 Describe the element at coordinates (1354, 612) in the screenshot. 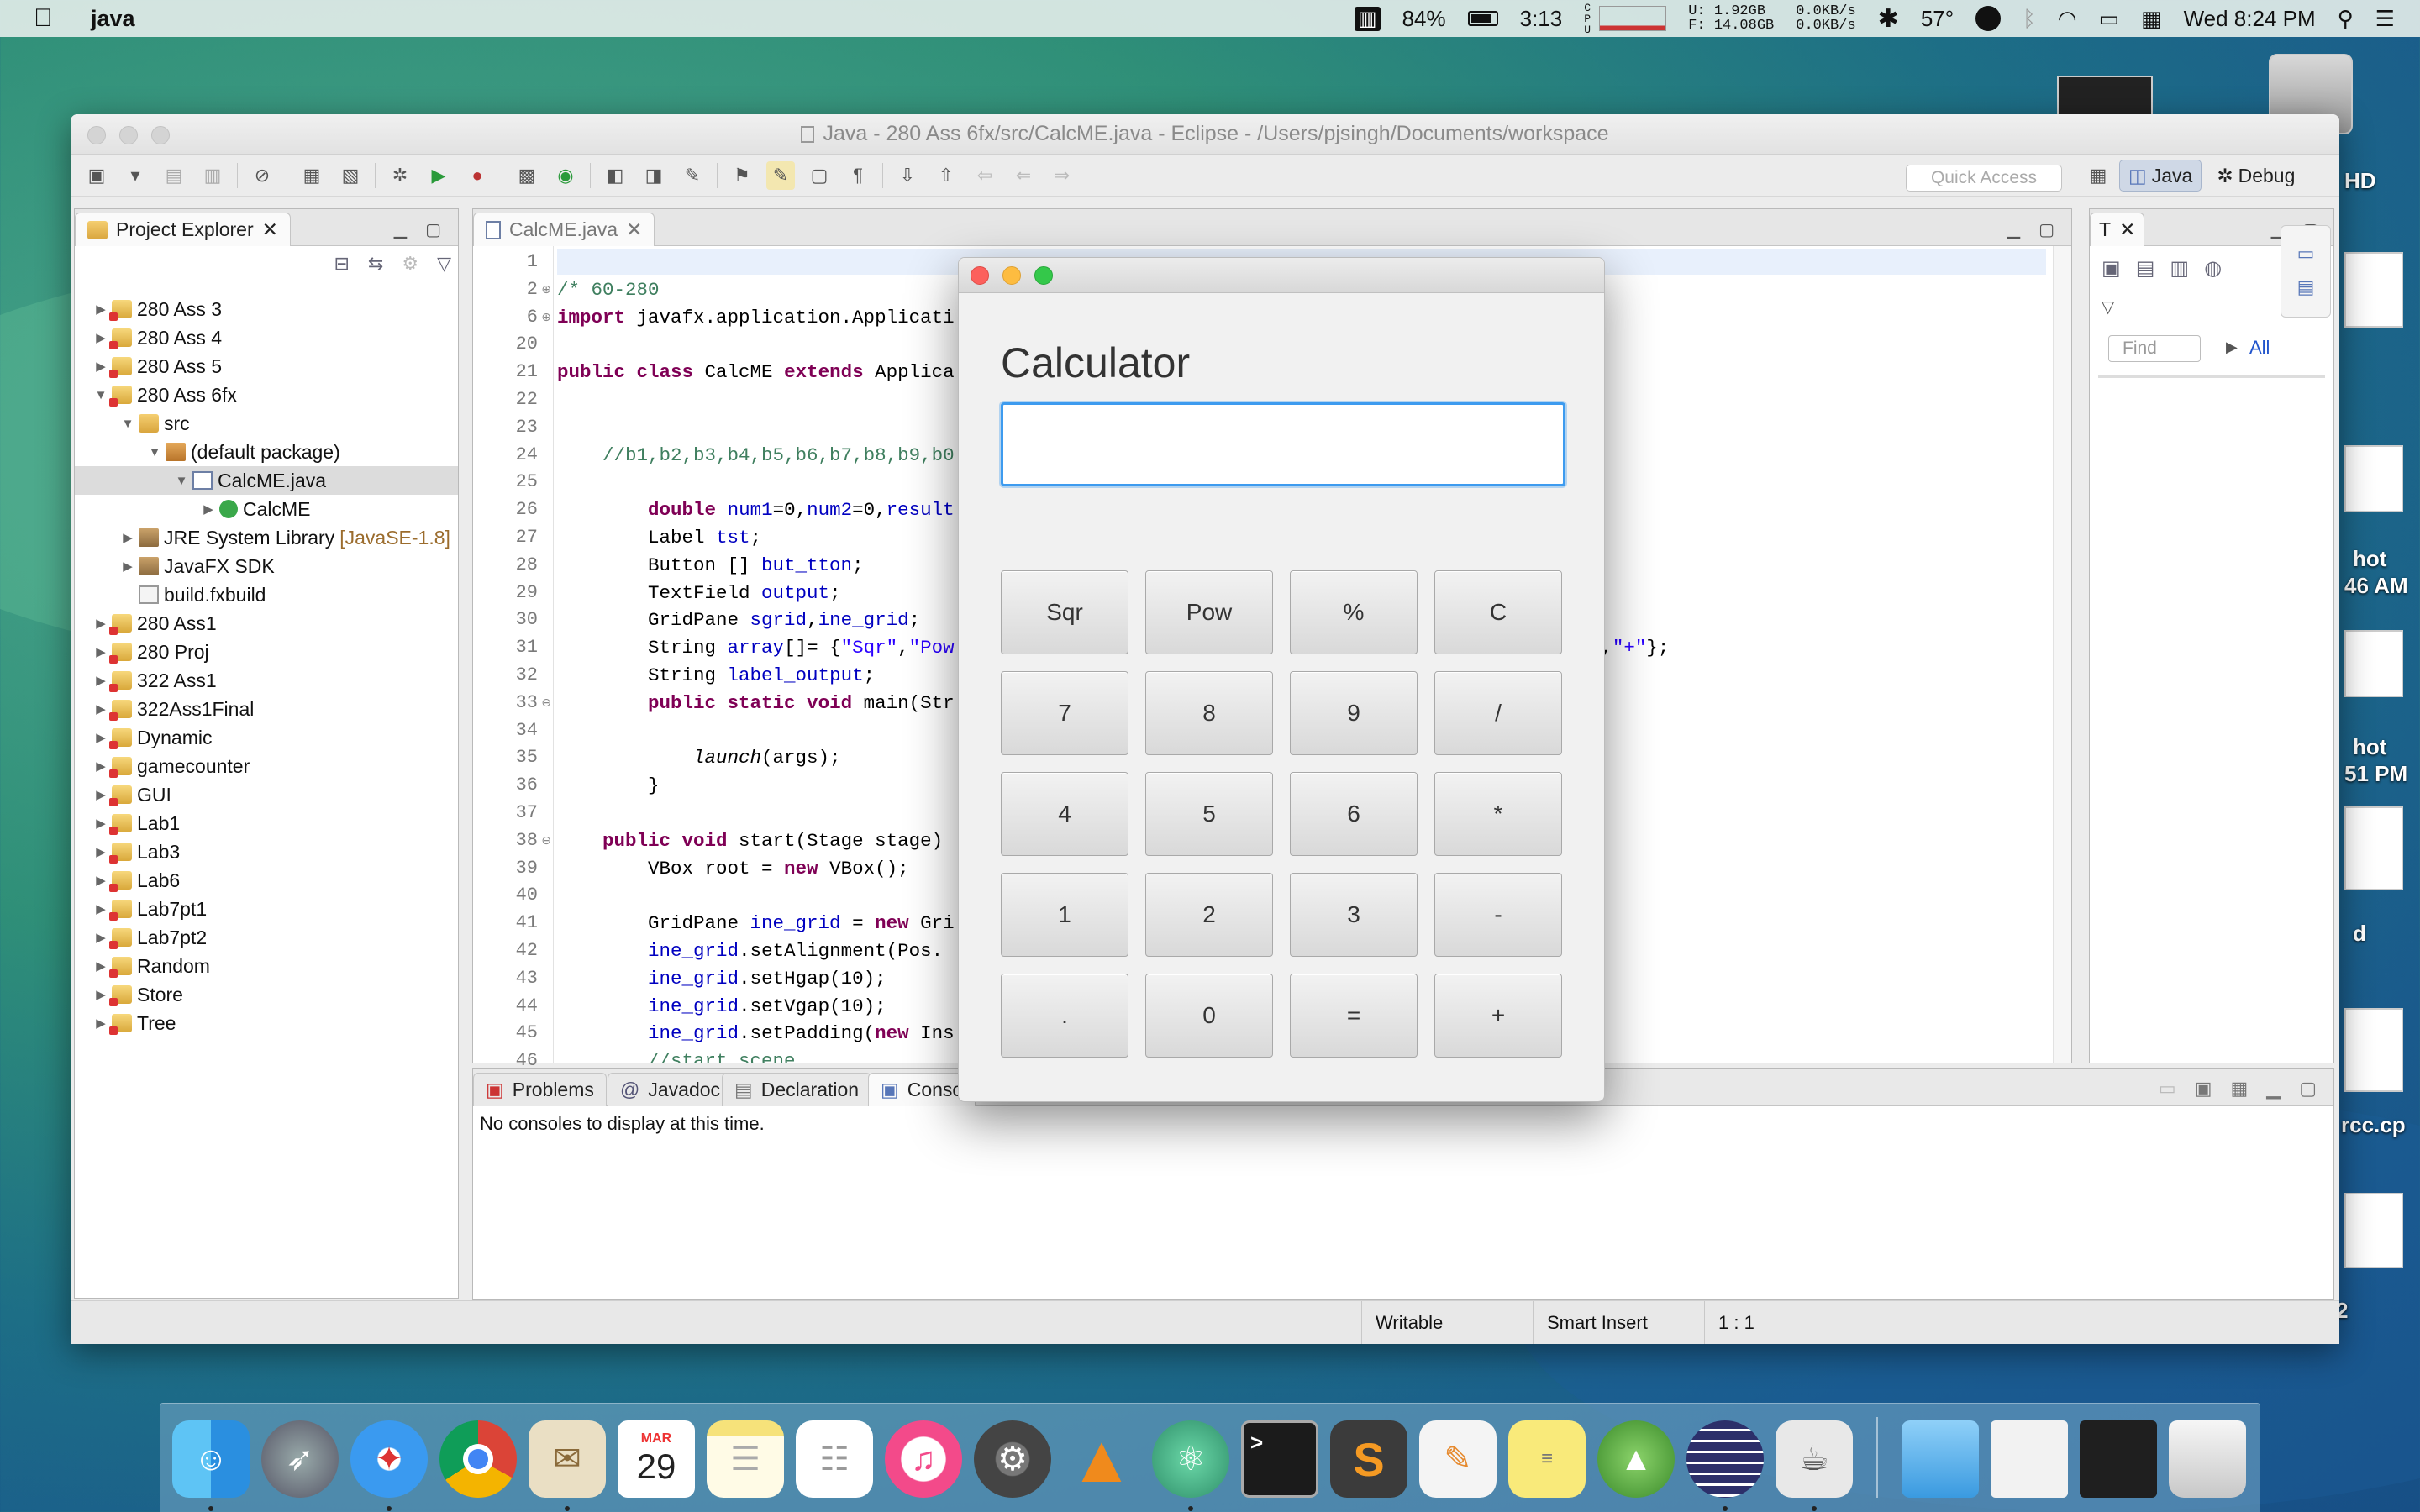

I see `calc-button-percent: %` at that location.